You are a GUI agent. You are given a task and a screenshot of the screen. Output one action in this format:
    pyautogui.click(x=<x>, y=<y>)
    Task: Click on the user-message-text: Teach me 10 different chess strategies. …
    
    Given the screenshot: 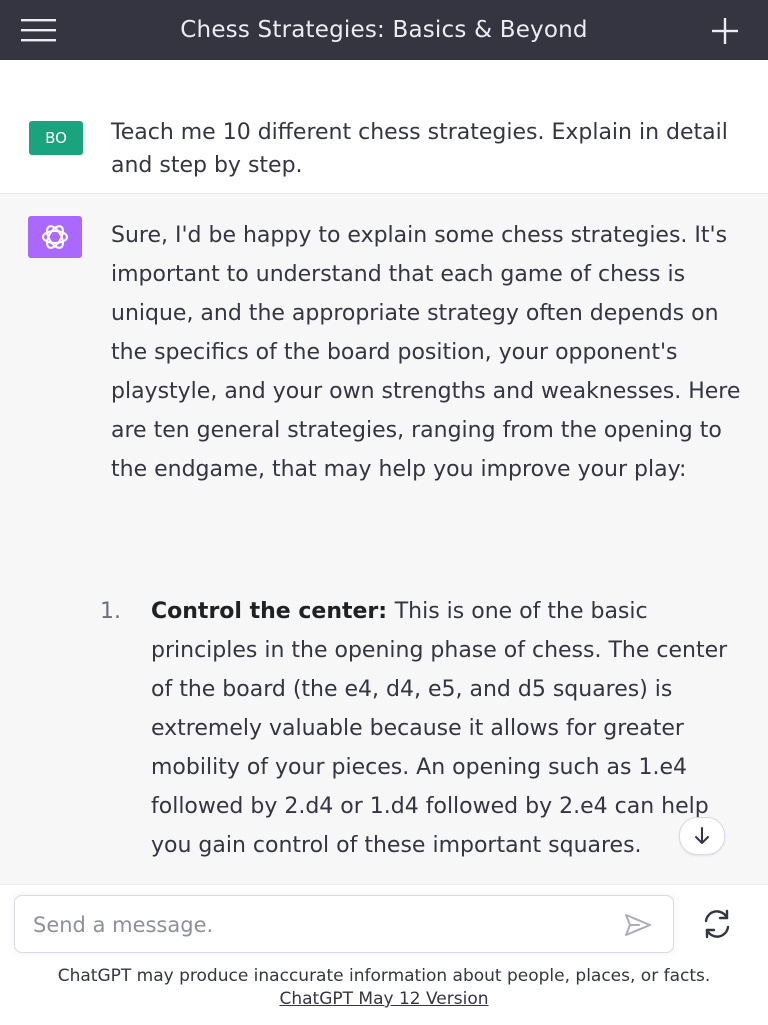 What is the action you would take?
    pyautogui.click(x=419, y=149)
    